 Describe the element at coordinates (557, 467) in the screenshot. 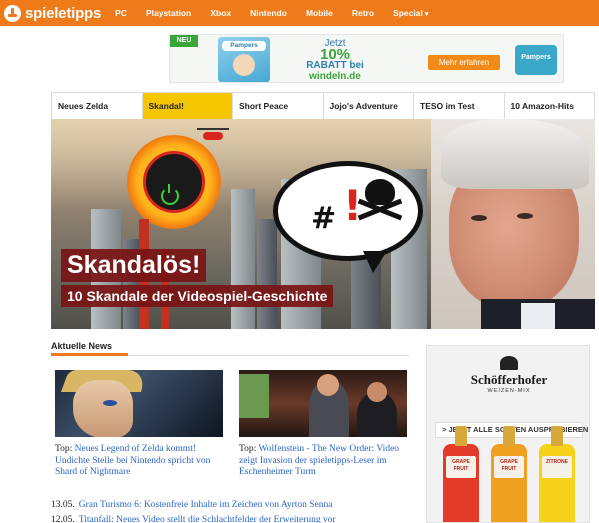

I see `bottle-label: ZITRONE` at that location.